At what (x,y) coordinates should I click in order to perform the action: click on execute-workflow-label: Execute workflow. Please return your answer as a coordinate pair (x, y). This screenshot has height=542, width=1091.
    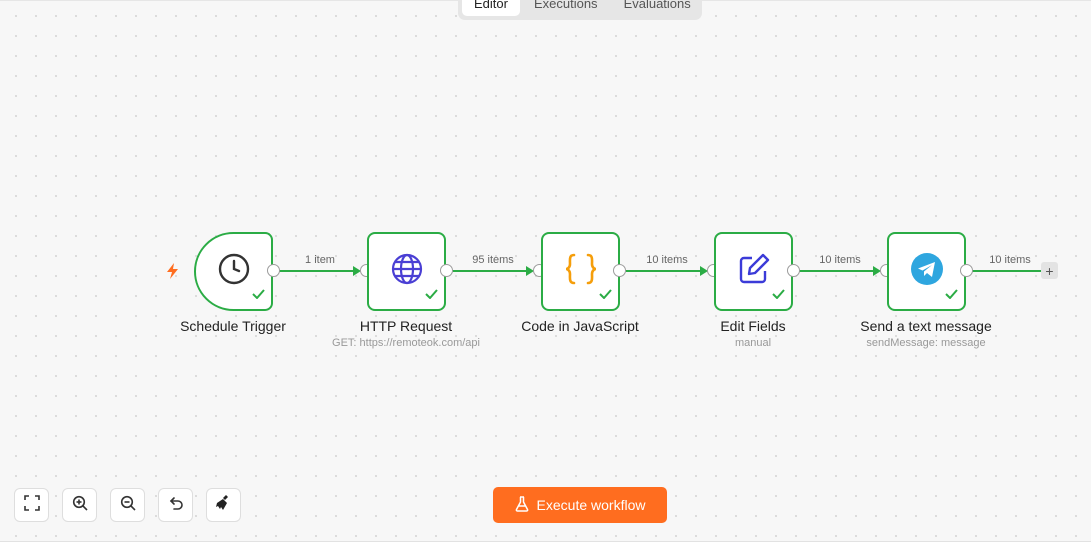
    Looking at the image, I should click on (591, 505).